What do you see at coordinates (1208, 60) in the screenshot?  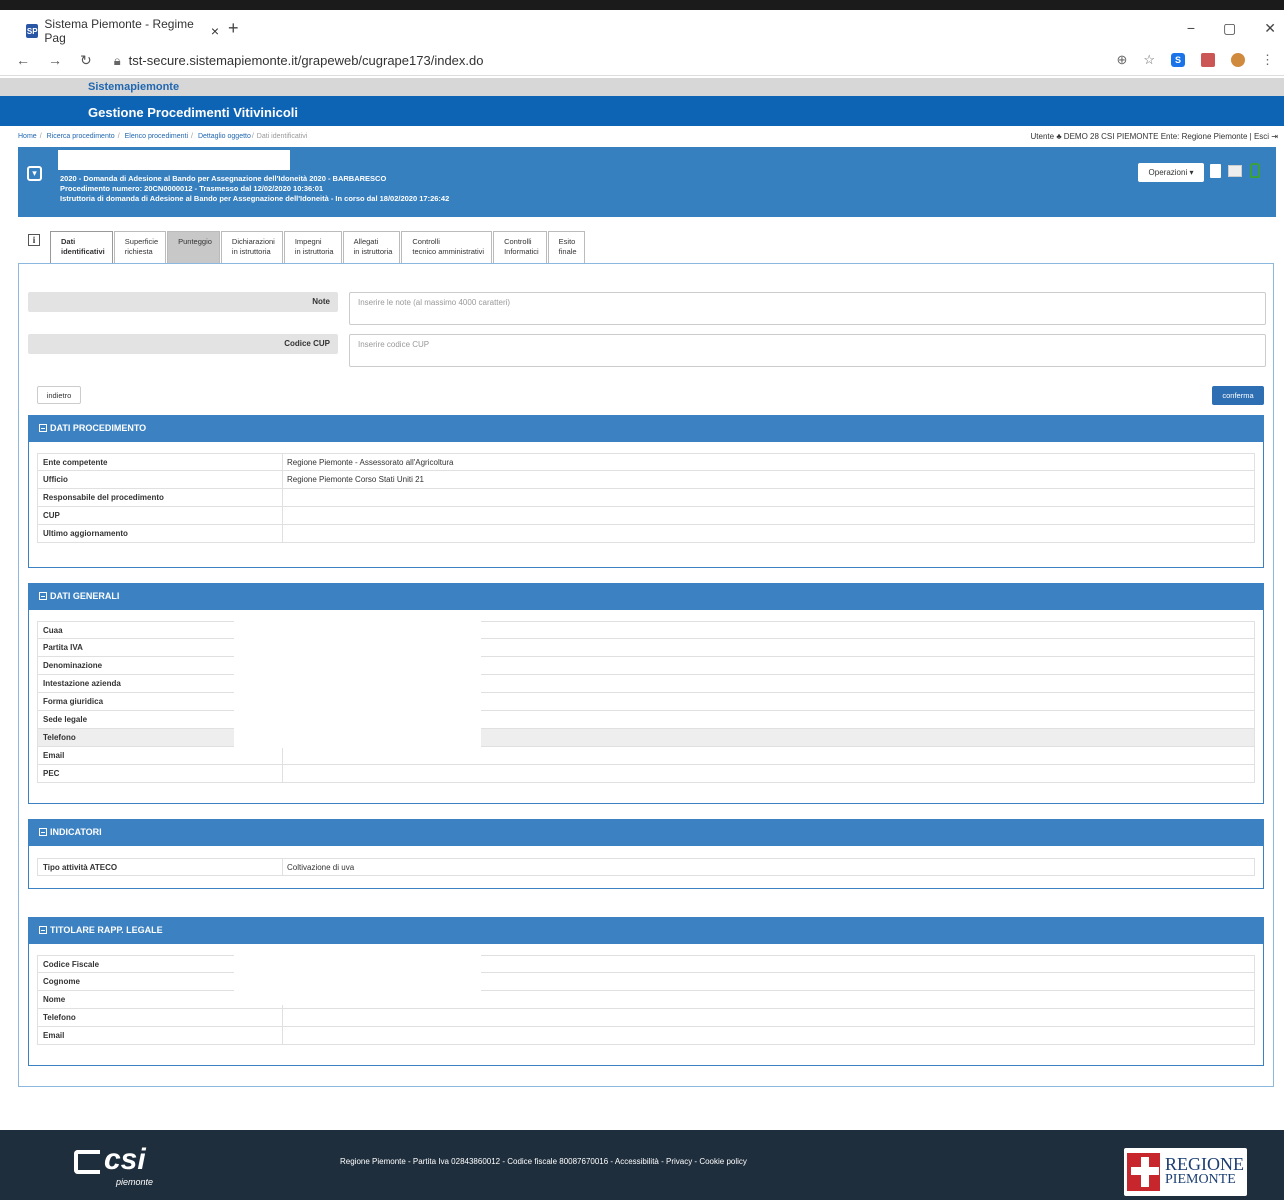 I see `extension-pdf-icon` at bounding box center [1208, 60].